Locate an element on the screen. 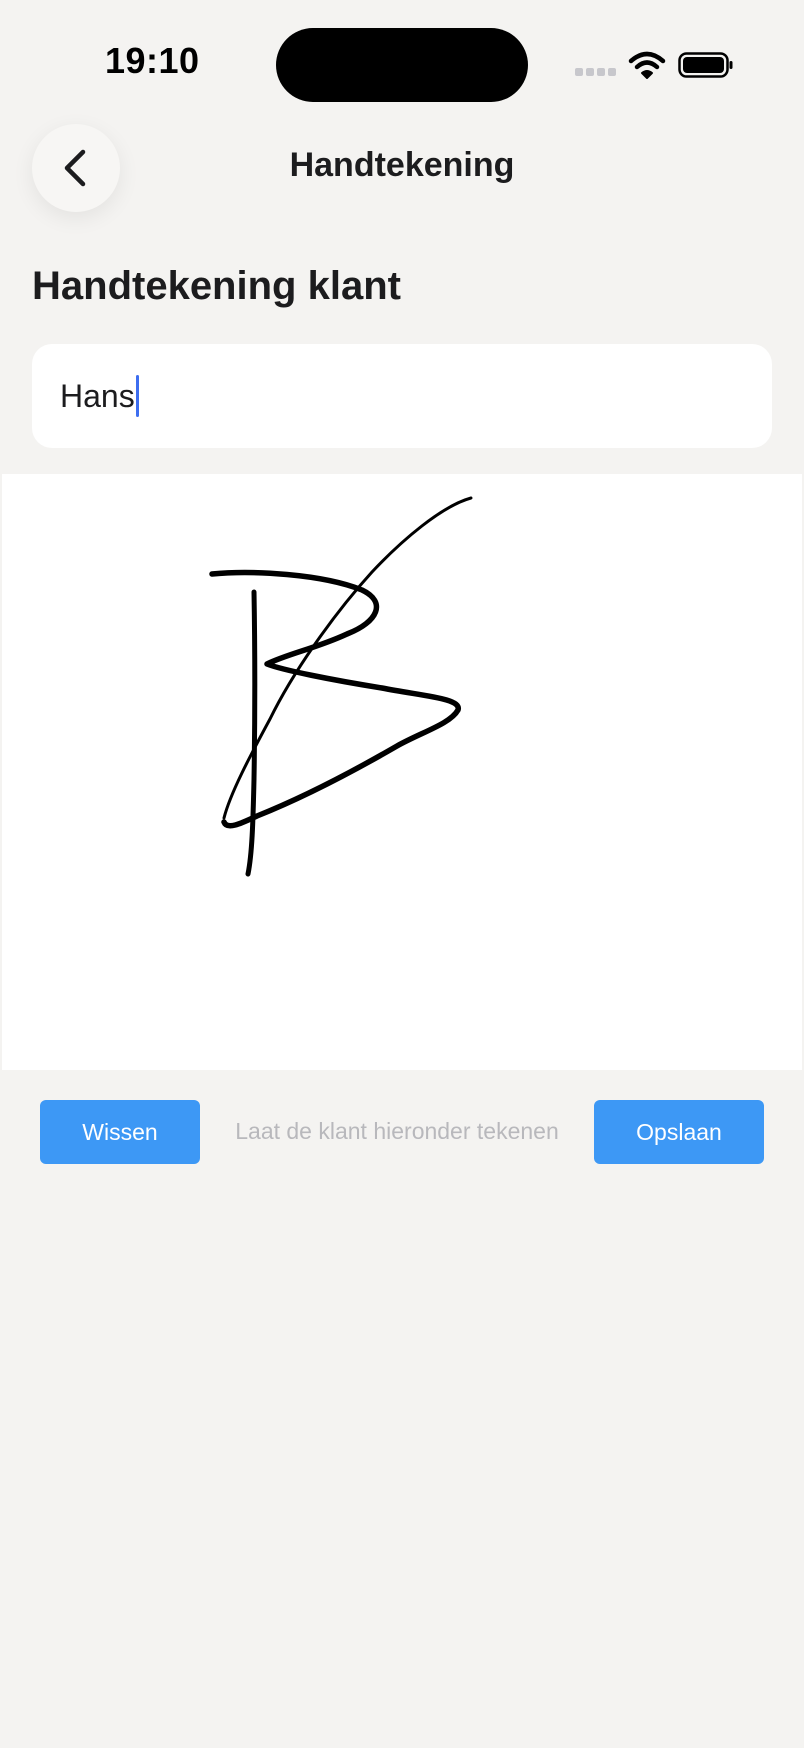 The height and width of the screenshot is (1748, 804). section-heading: Handtekening klant is located at coordinates (216, 286).